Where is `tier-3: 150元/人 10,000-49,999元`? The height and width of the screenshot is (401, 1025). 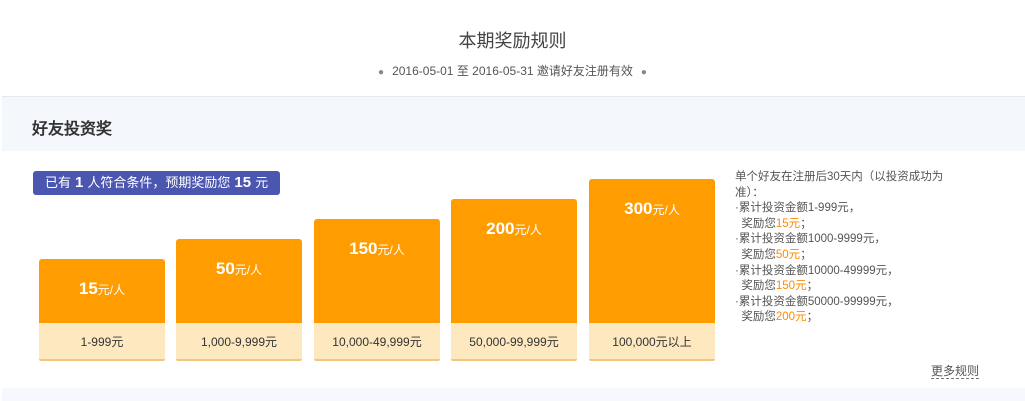
tier-3: 150元/人 10,000-49,999元 is located at coordinates (377, 290).